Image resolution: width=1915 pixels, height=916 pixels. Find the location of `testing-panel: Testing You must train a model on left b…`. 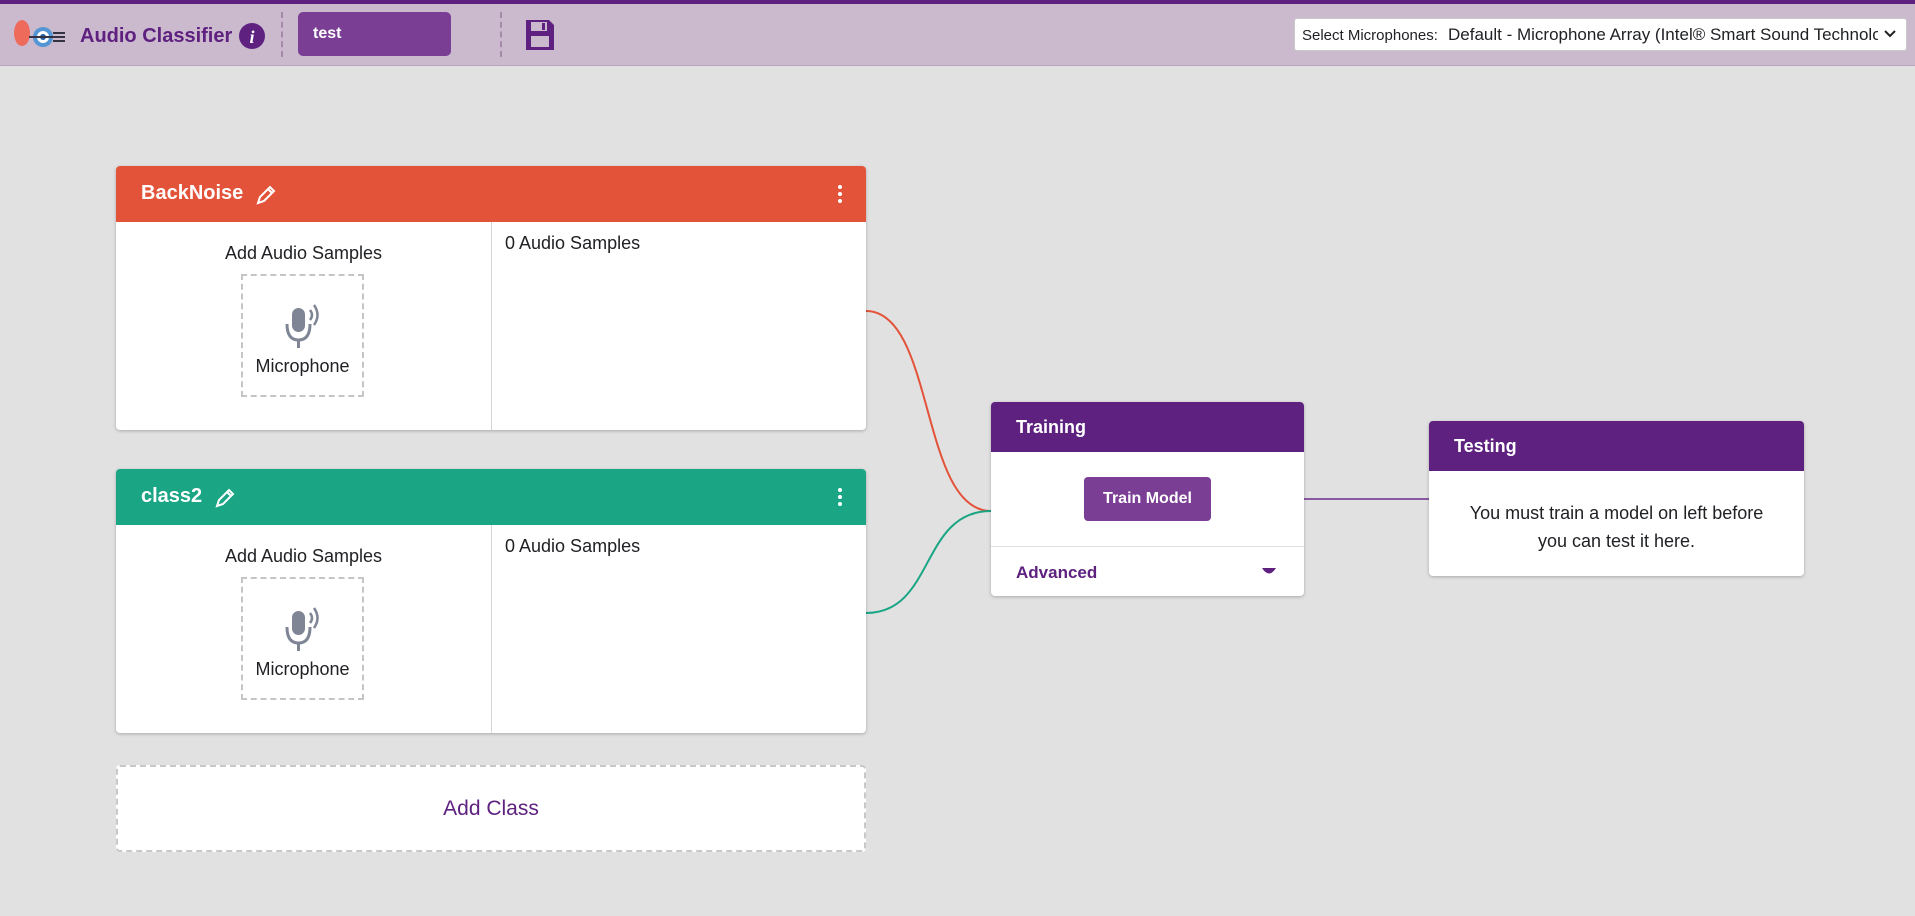

testing-panel: Testing You must train a model on left b… is located at coordinates (1616, 498).